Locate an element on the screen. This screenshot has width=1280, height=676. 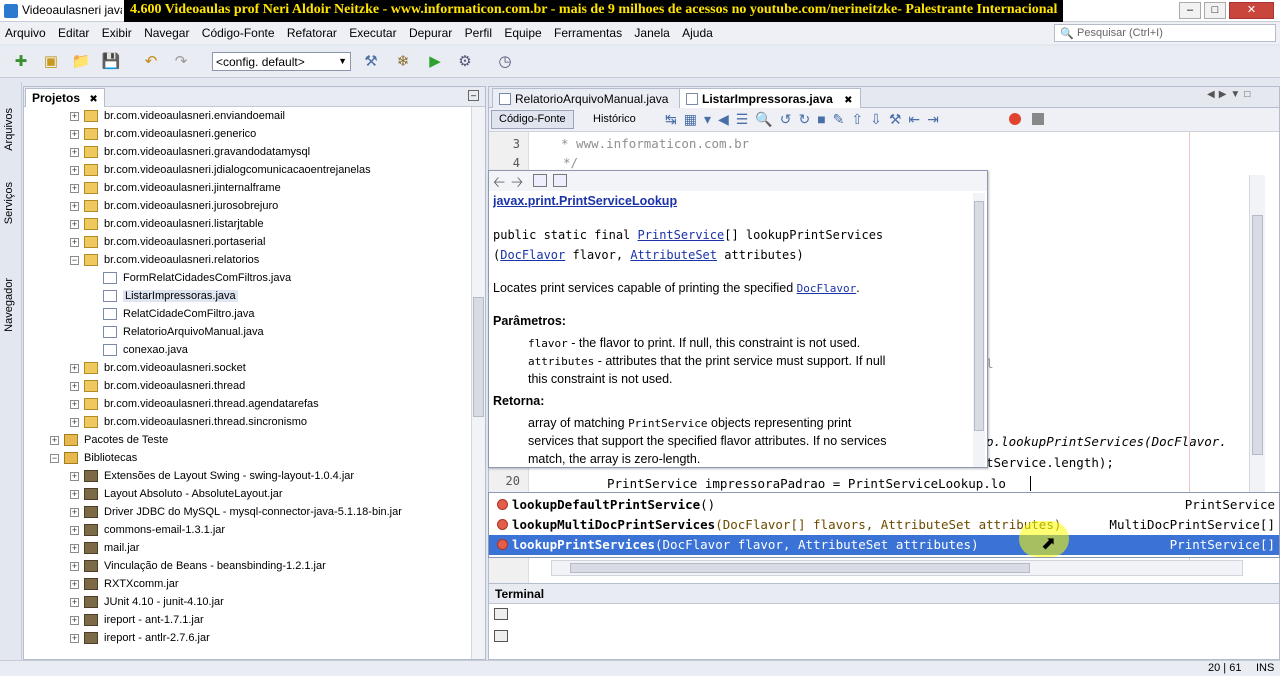
new-project-icon: ▣ is located at coordinates (51, 62).